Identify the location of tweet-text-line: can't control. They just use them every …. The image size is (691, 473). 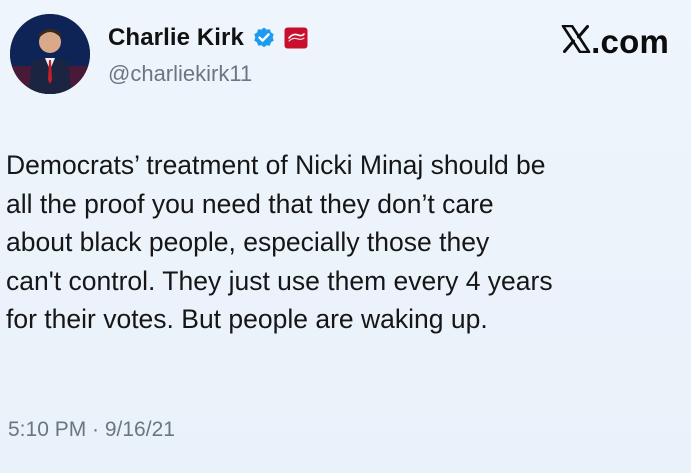
(279, 280).